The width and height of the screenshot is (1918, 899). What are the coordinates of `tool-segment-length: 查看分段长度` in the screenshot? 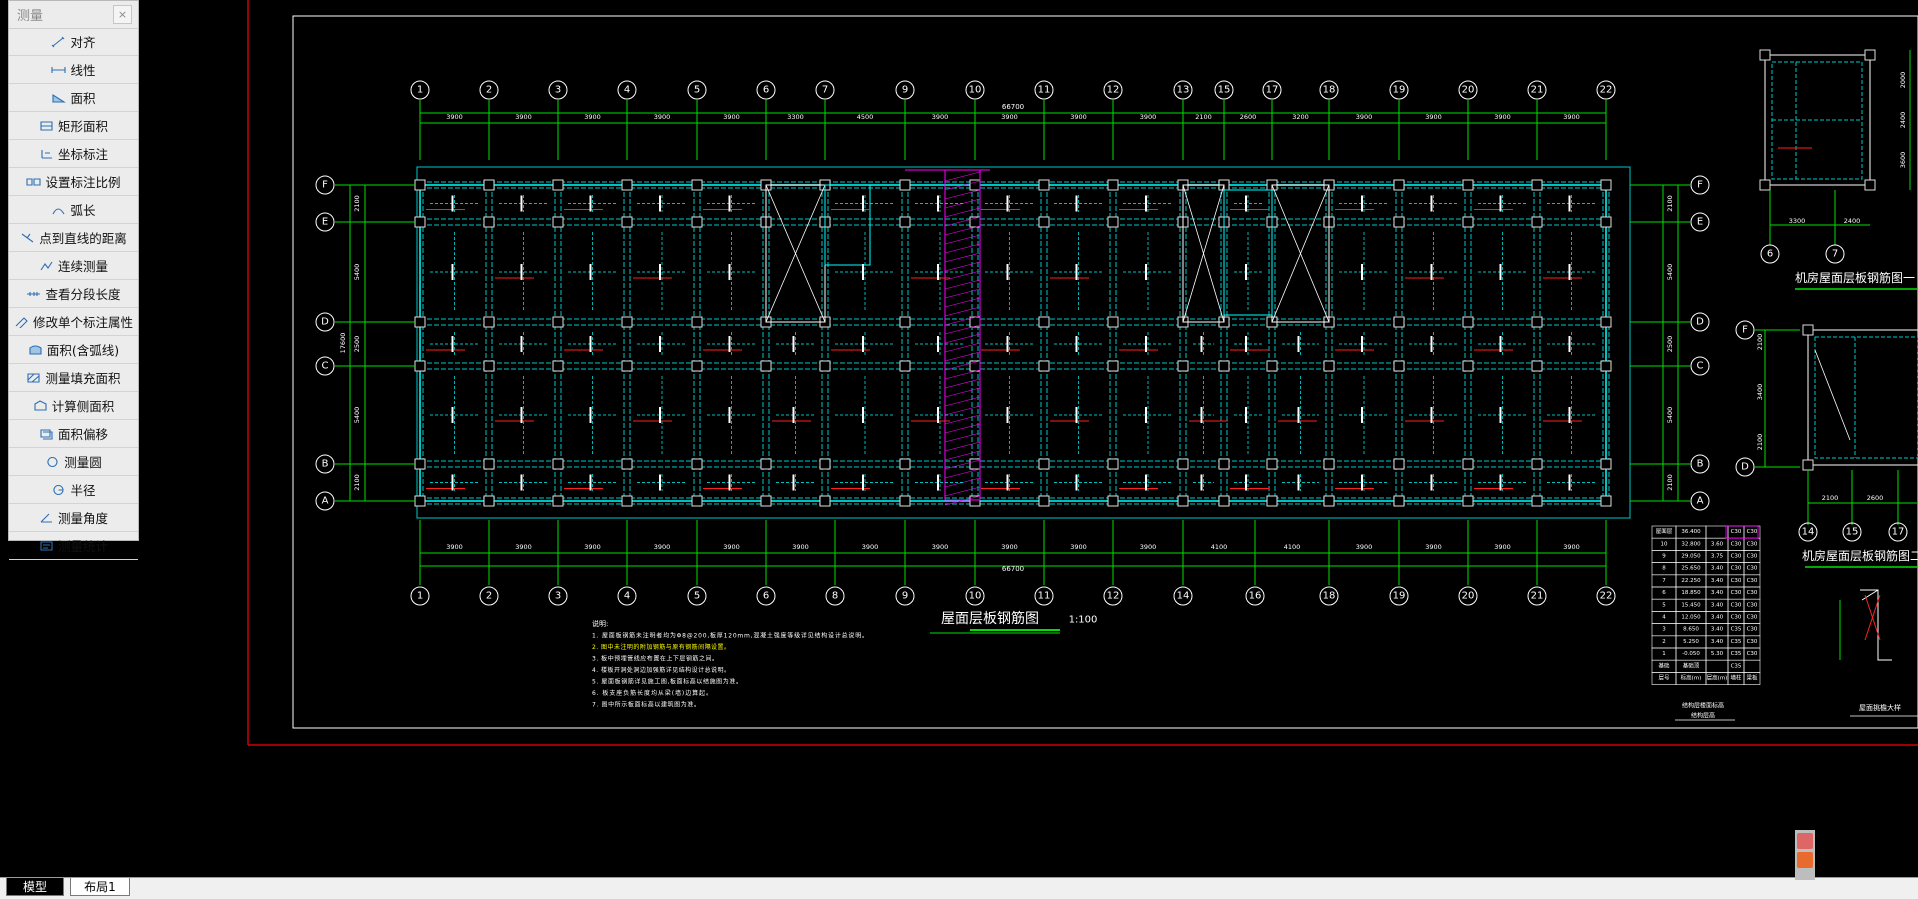 It's located at (73, 294).